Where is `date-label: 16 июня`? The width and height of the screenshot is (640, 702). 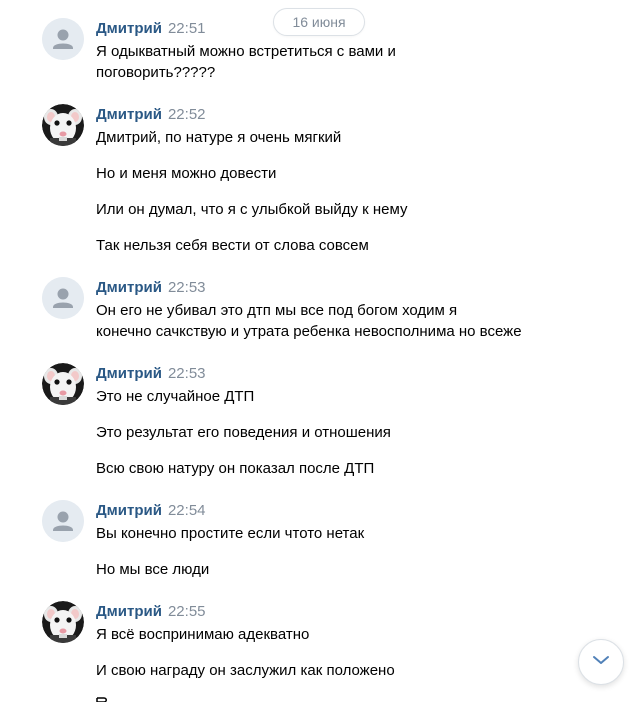
date-label: 16 июня is located at coordinates (319, 22).